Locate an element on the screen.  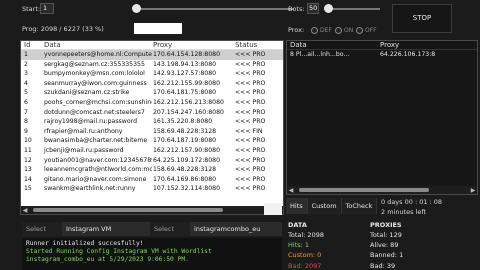
row-proxy: 170.64.169.86:8080 is located at coordinates (185, 179).